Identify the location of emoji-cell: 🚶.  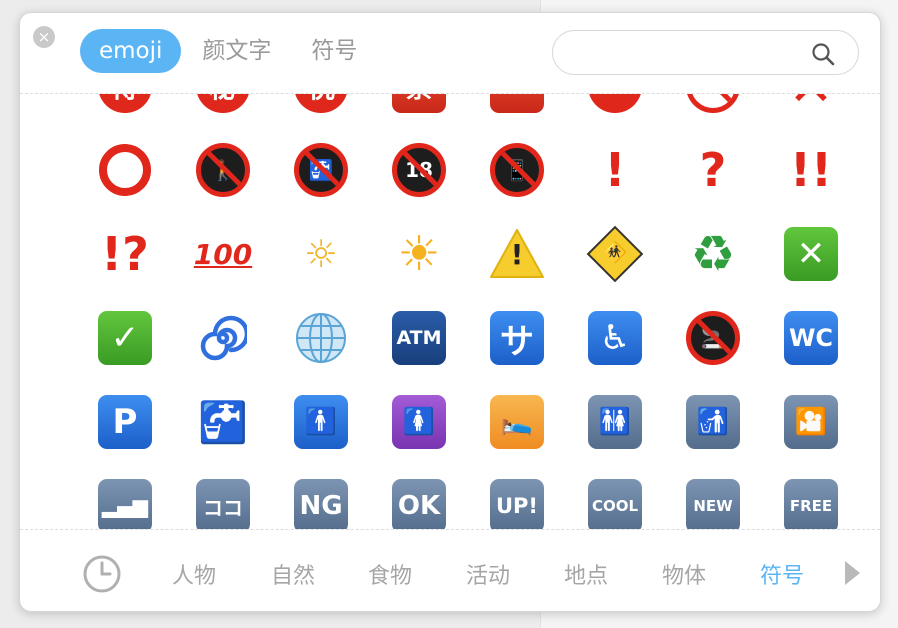
(223, 170).